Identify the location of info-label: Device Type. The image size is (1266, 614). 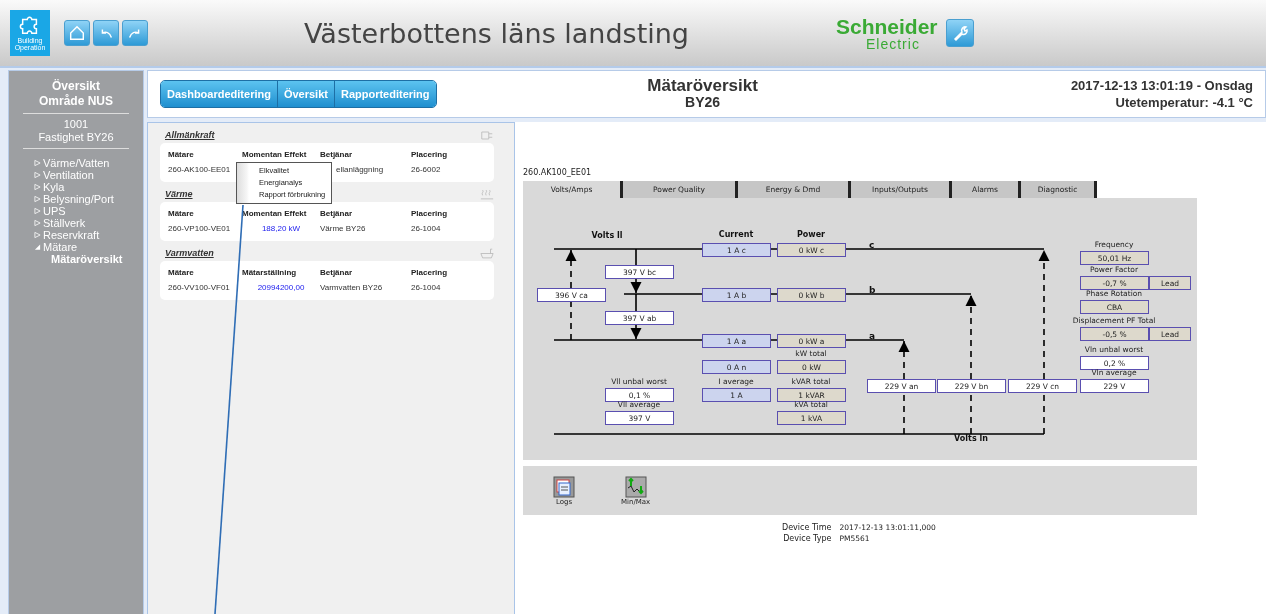
(807, 538).